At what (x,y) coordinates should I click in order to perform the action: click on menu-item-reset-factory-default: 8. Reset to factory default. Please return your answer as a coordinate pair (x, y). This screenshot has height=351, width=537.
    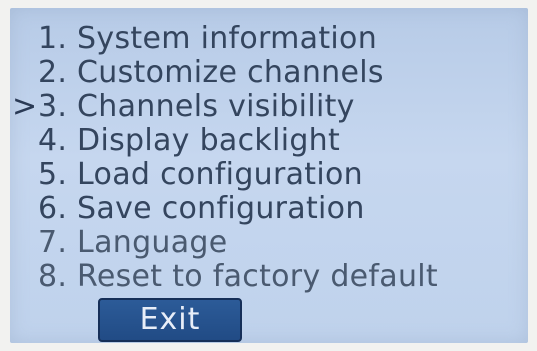
    Looking at the image, I should click on (269, 277).